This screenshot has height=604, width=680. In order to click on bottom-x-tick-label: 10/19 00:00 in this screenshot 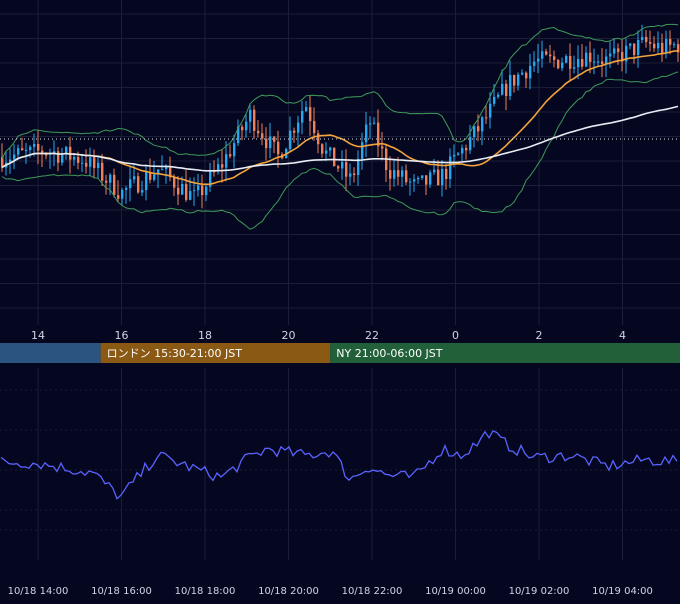, I will do `click(455, 591)`.